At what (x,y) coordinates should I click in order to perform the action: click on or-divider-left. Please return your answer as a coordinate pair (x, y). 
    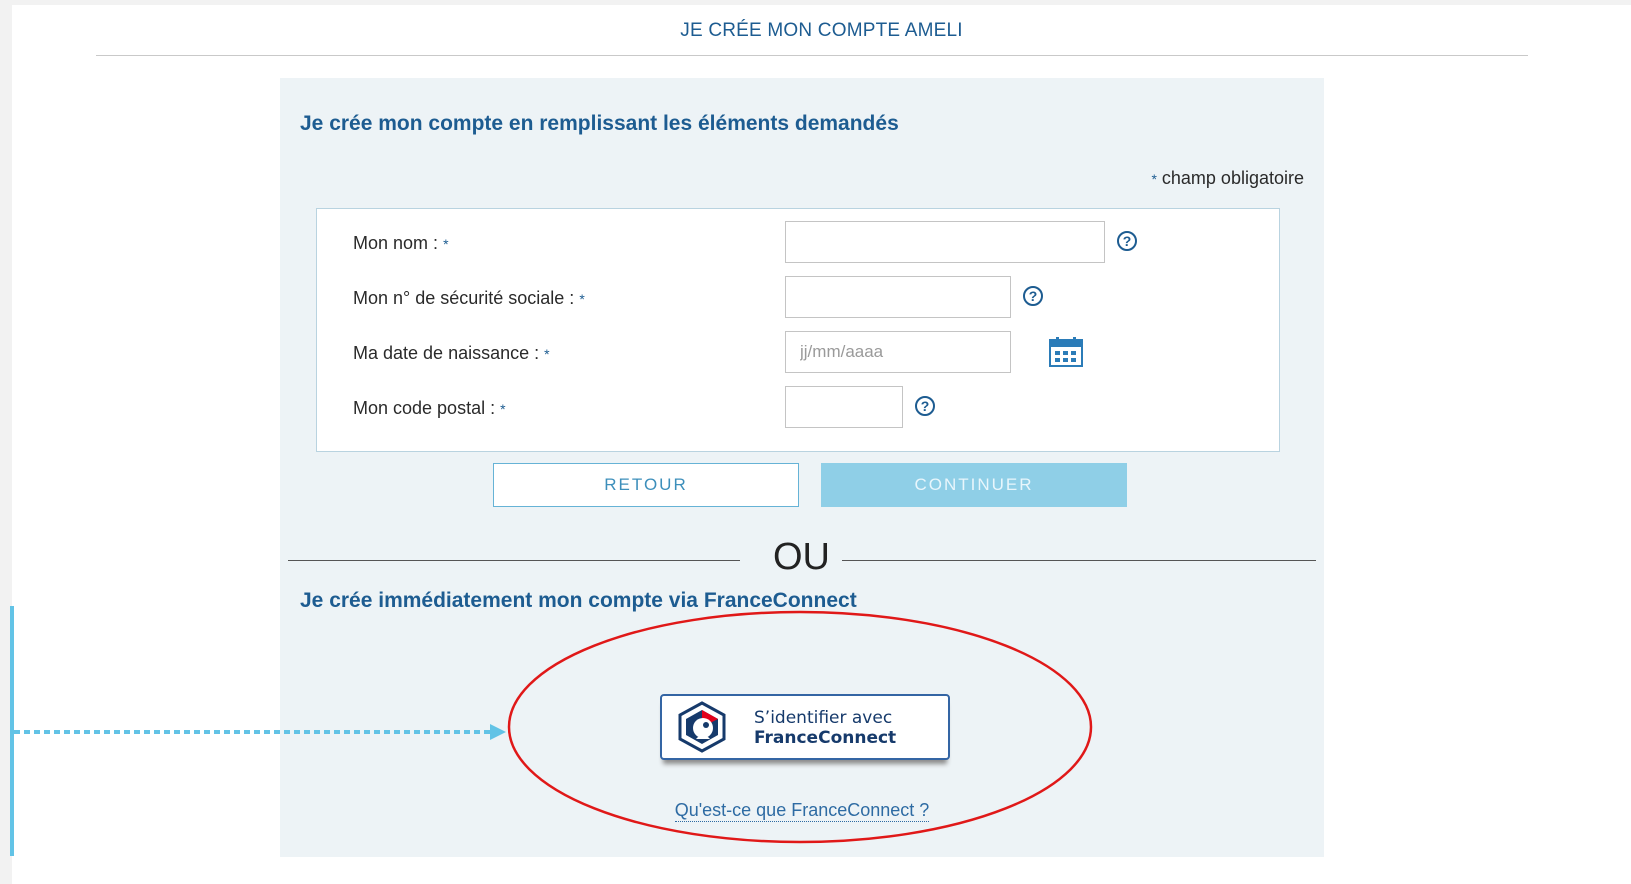
    Looking at the image, I should click on (514, 560).